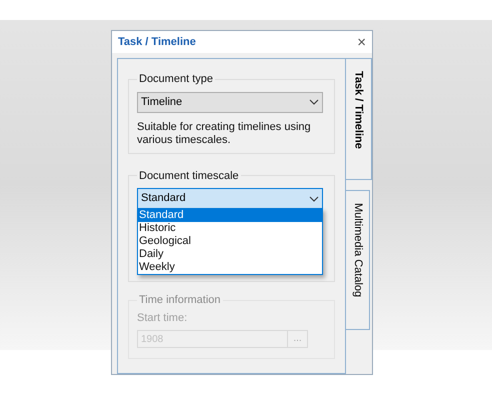  I want to click on dropdown: Timeline, so click(230, 102).